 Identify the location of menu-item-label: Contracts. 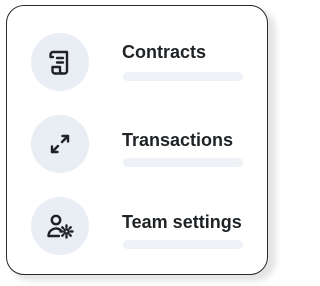
(164, 52).